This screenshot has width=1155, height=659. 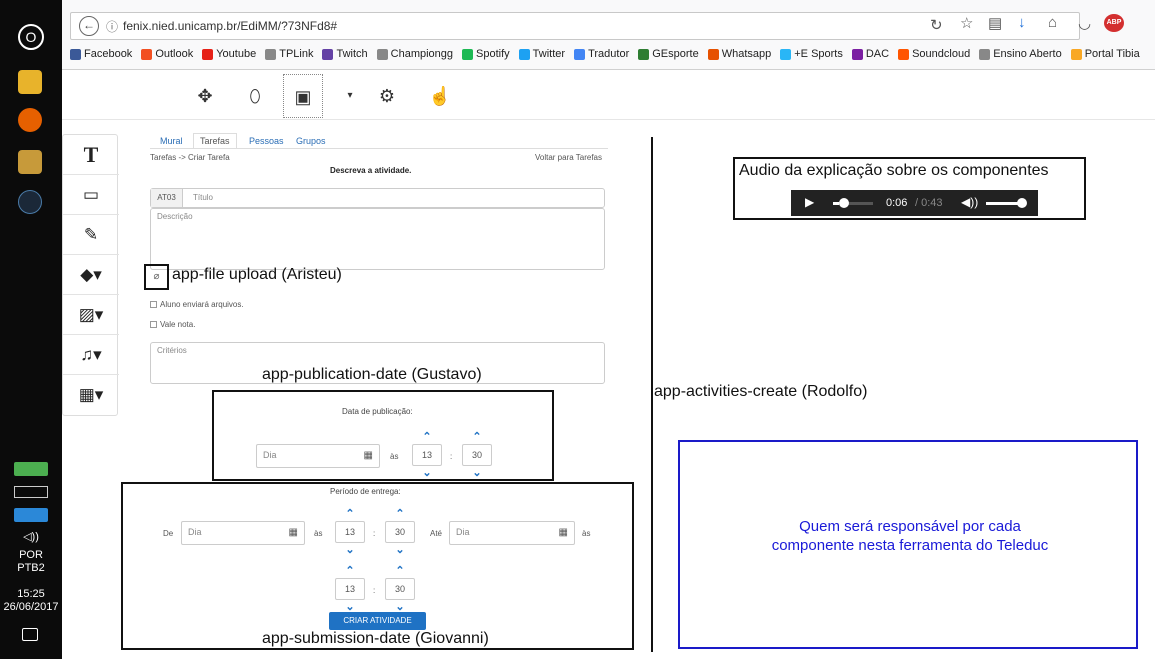 I want to click on bookmark-tplink: TPLink, so click(x=289, y=54).